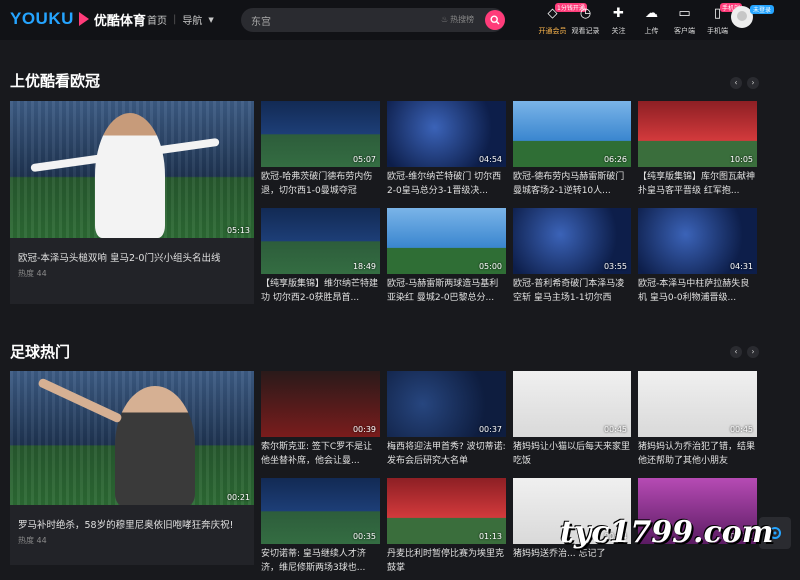 This screenshot has height=580, width=800. Describe the element at coordinates (462, 19) in the screenshot. I see `hot-search-label: 热搜榜` at that location.